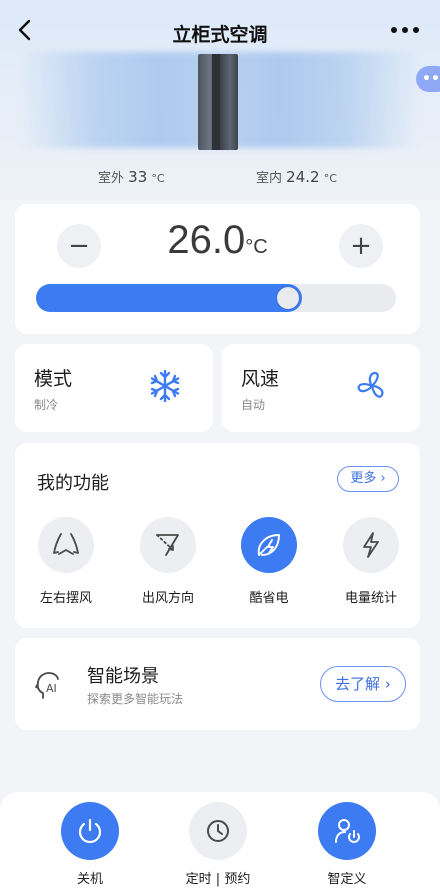 This screenshot has width=440, height=893. I want to click on temperature-card: − 26.0°C +, so click(217, 269).